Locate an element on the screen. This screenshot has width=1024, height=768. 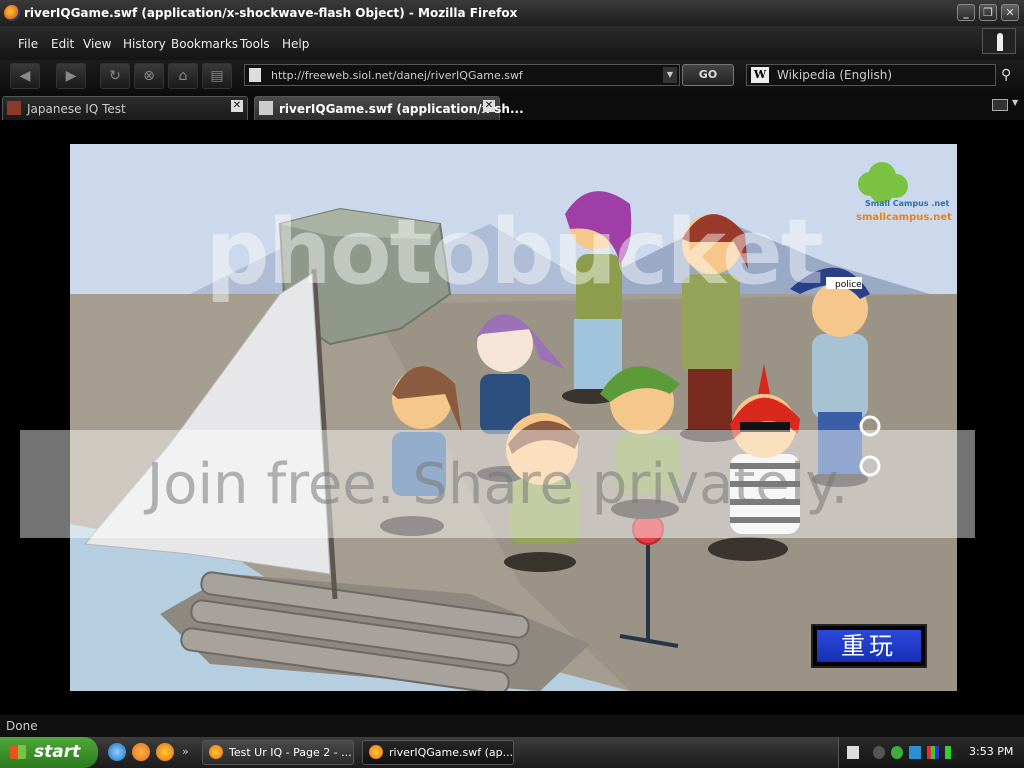
status-bar: Done is located at coordinates (512, 726).